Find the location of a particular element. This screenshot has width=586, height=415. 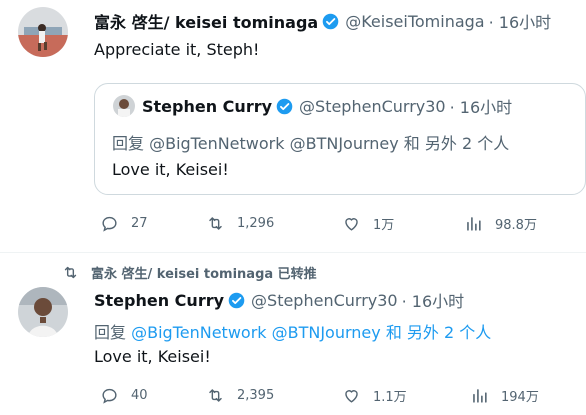

tweet-text: Love it, Keisei! is located at coordinates (152, 356).